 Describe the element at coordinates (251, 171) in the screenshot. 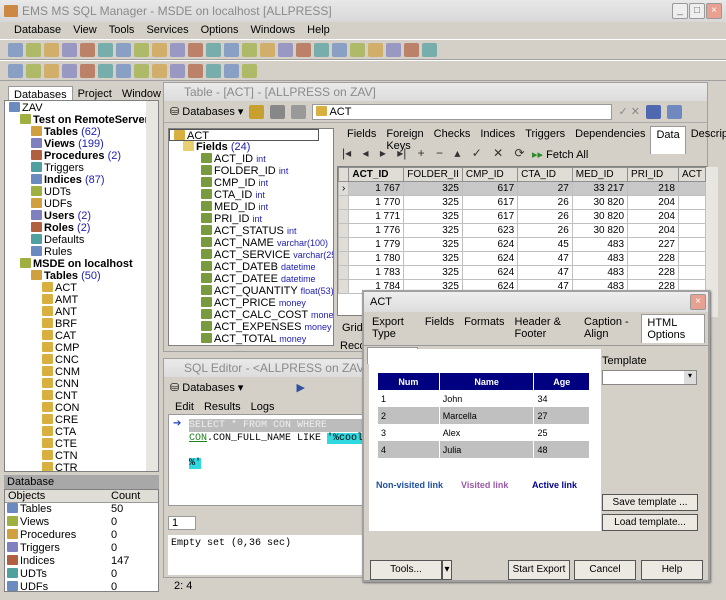

I see `field-node: FOLDER_ID int` at that location.